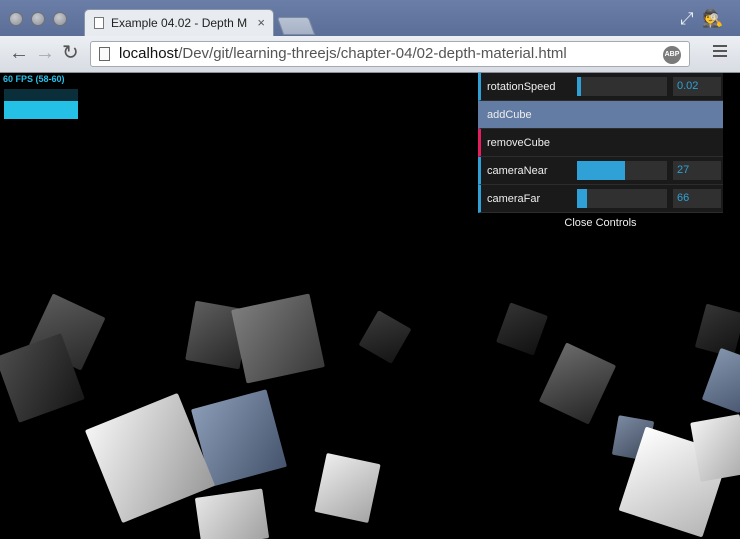 The height and width of the screenshot is (539, 740). Describe the element at coordinates (34, 79) in the screenshot. I see `fps-text: 60 FPS (58-60)` at that location.